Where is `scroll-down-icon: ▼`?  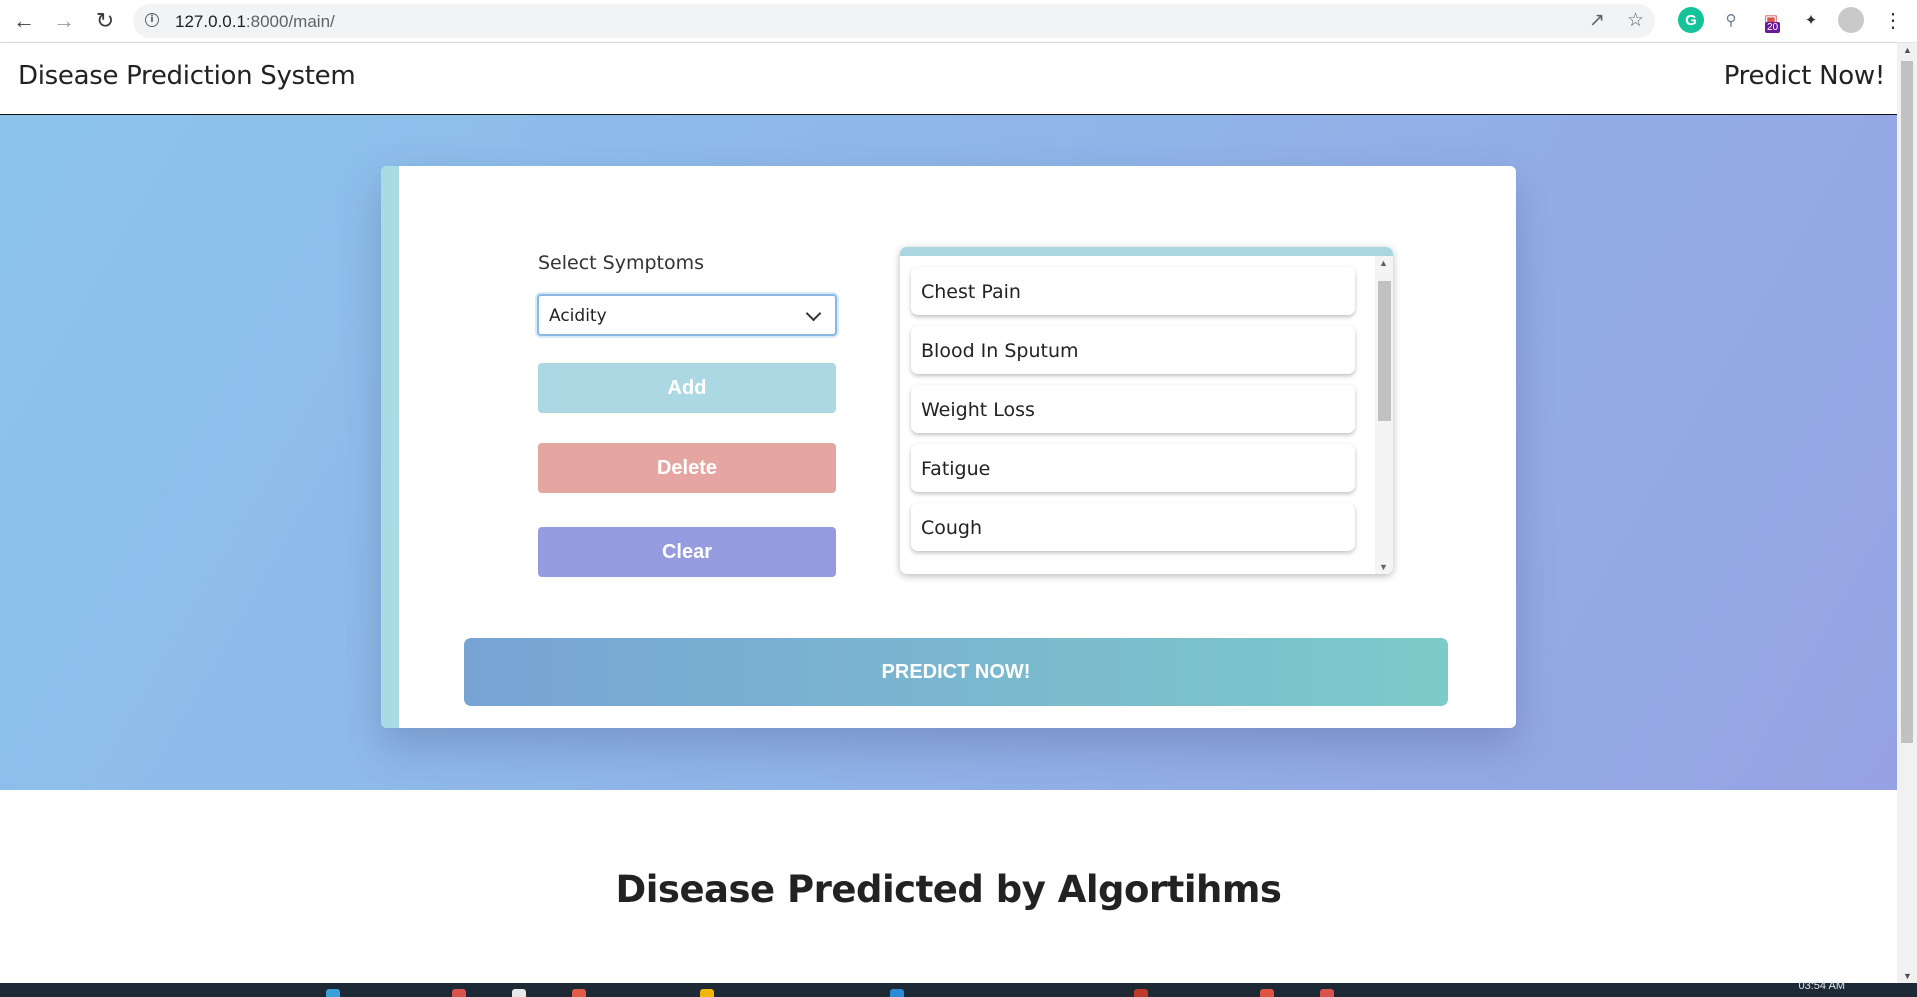 scroll-down-icon: ▼ is located at coordinates (1383, 567).